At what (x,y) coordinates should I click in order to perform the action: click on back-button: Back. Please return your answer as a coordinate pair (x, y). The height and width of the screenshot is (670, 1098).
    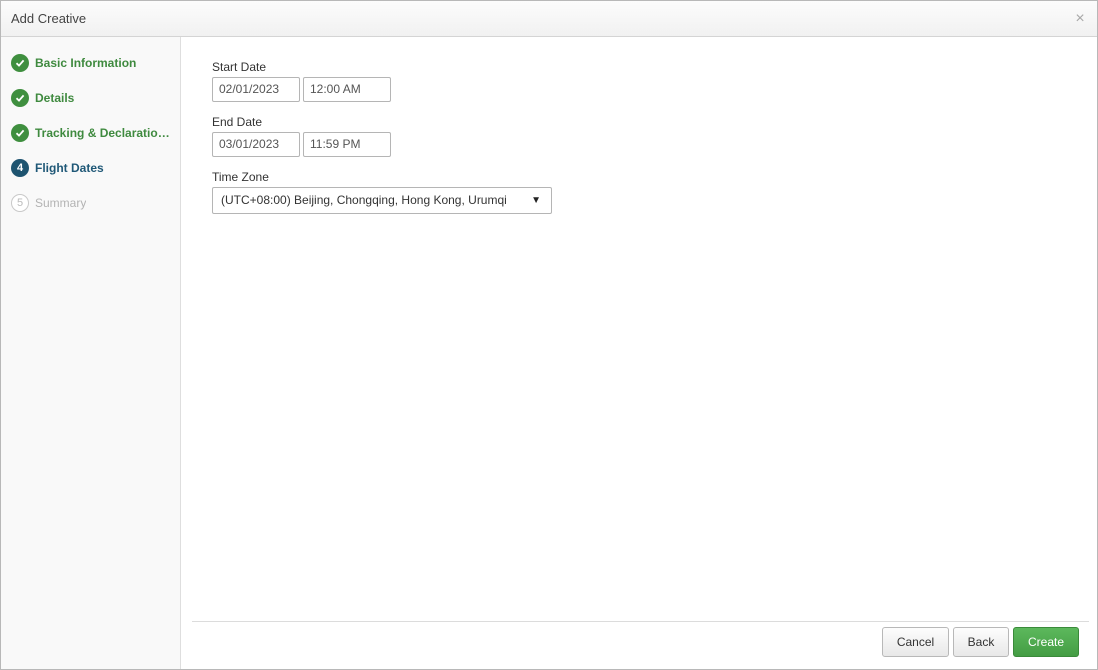
    Looking at the image, I should click on (981, 642).